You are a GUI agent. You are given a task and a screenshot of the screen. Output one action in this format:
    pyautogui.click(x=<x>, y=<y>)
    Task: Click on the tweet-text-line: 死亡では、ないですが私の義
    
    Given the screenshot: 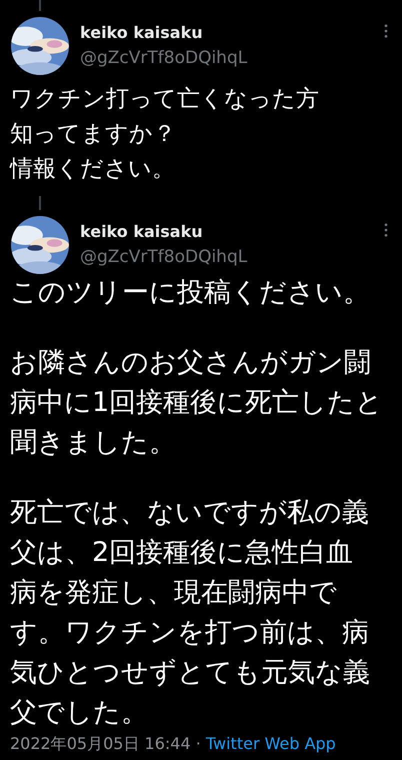 What is the action you would take?
    pyautogui.click(x=189, y=513)
    